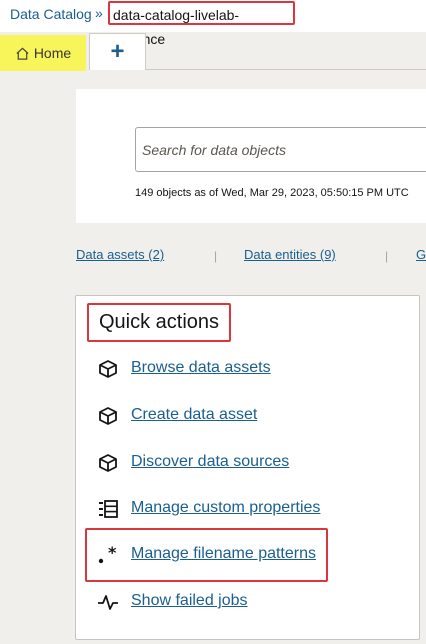 The image size is (426, 644). I want to click on home-icon, so click(22, 53).